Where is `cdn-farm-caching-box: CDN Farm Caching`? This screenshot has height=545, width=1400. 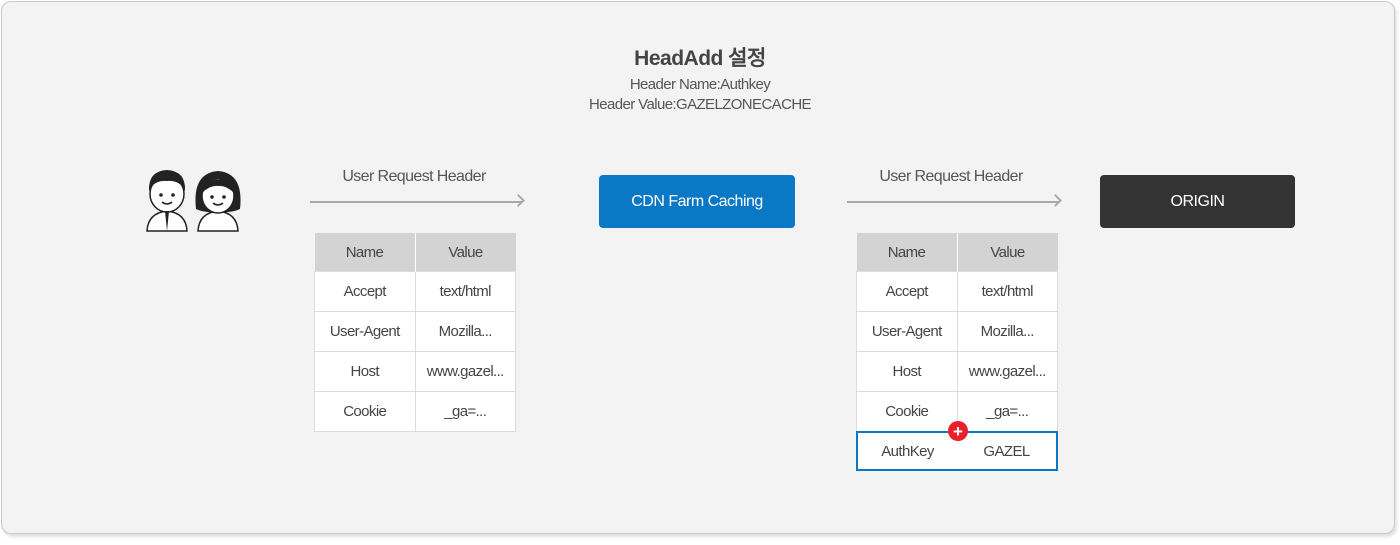
cdn-farm-caching-box: CDN Farm Caching is located at coordinates (697, 201).